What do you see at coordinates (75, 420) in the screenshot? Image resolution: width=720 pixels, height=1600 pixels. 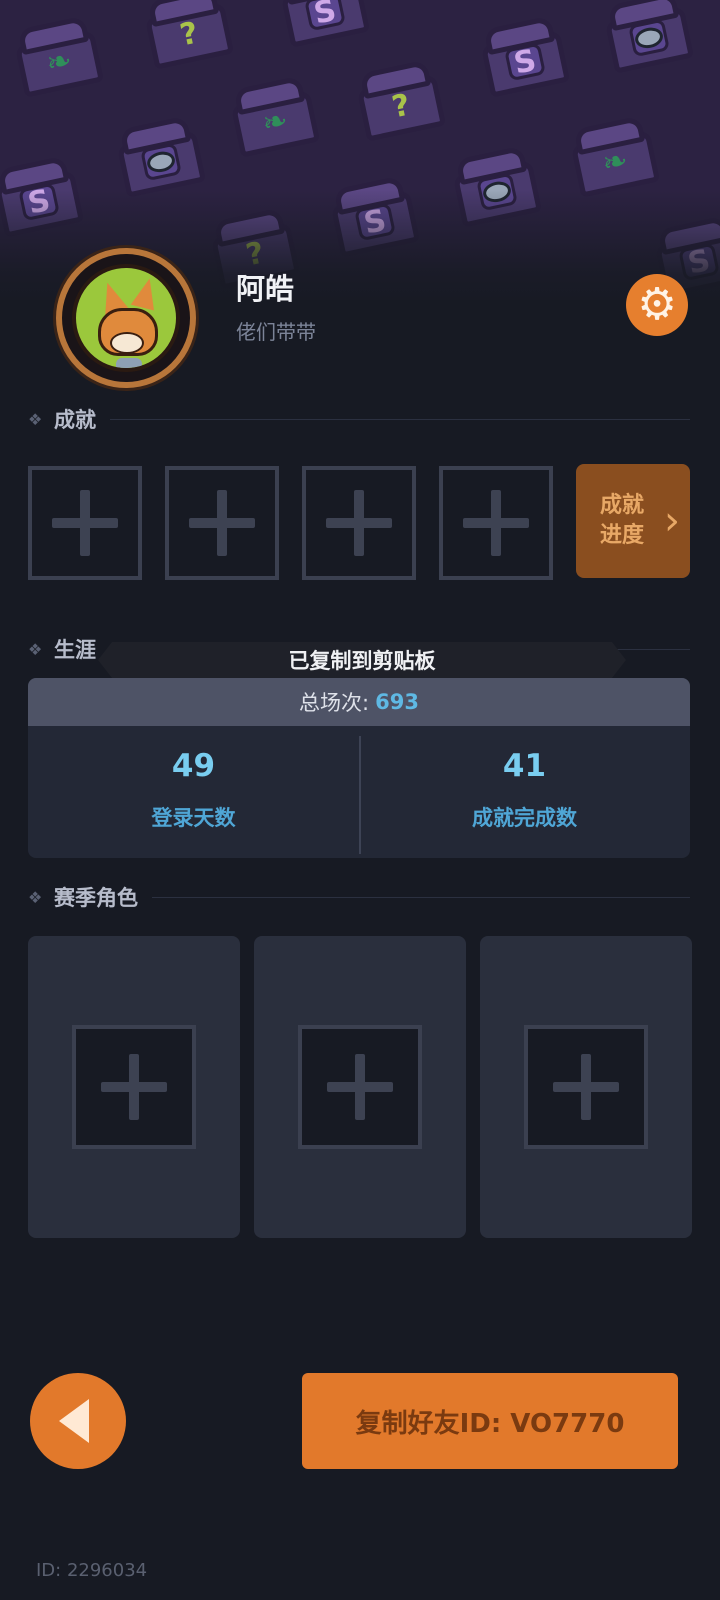 I see `section-title: 成就` at bounding box center [75, 420].